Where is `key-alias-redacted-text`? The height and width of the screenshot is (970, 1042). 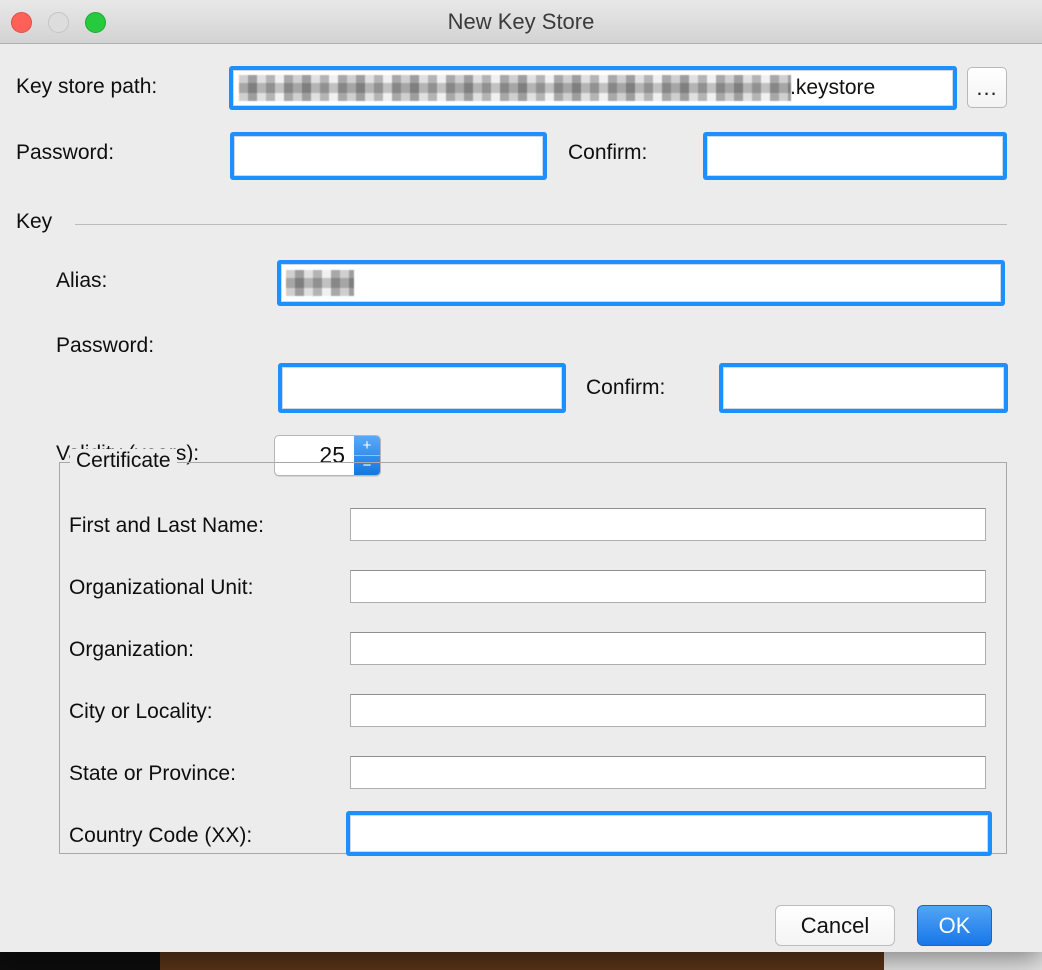 key-alias-redacted-text is located at coordinates (320, 283).